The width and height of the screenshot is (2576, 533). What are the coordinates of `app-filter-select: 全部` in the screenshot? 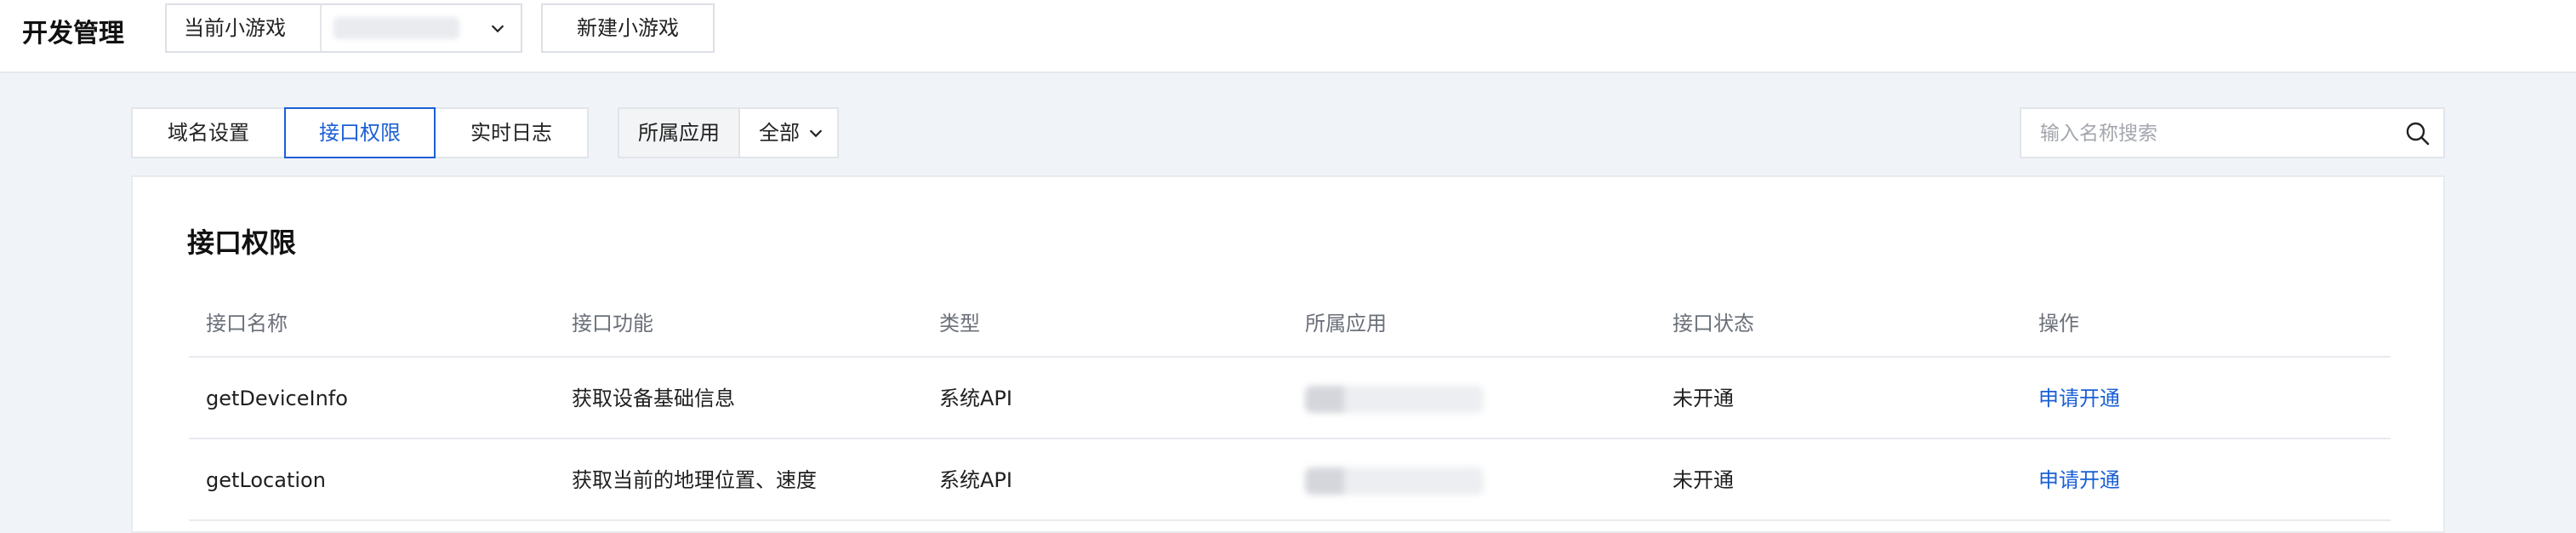 It's located at (789, 133).